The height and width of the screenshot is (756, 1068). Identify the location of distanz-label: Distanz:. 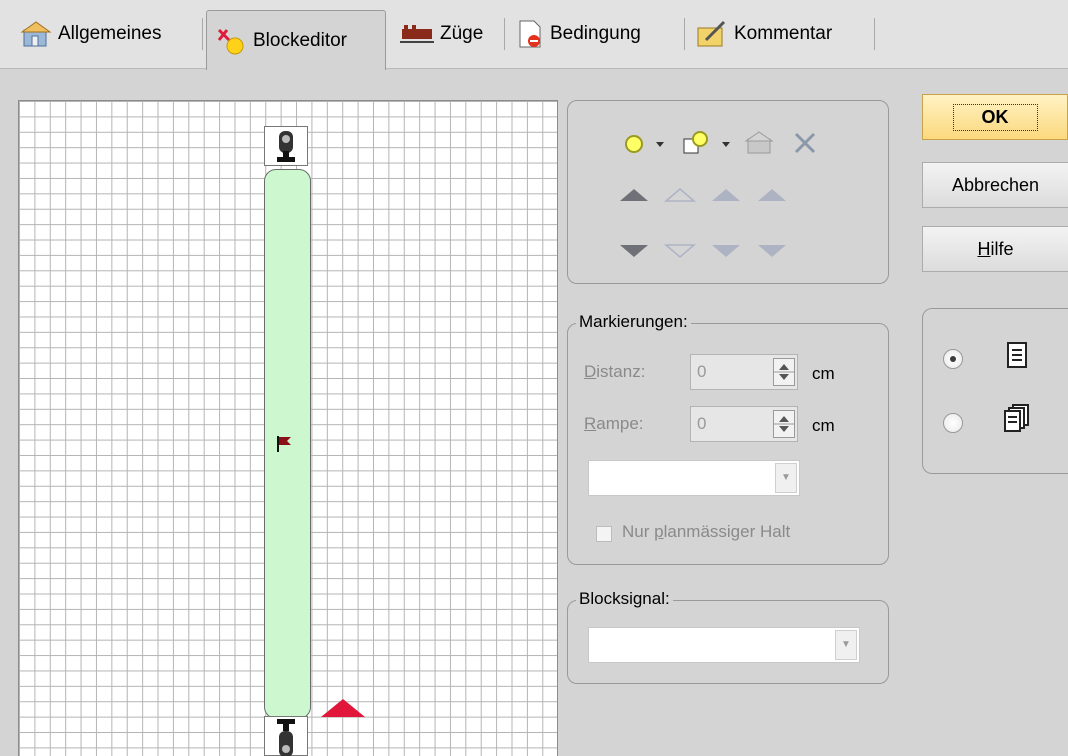
(615, 371).